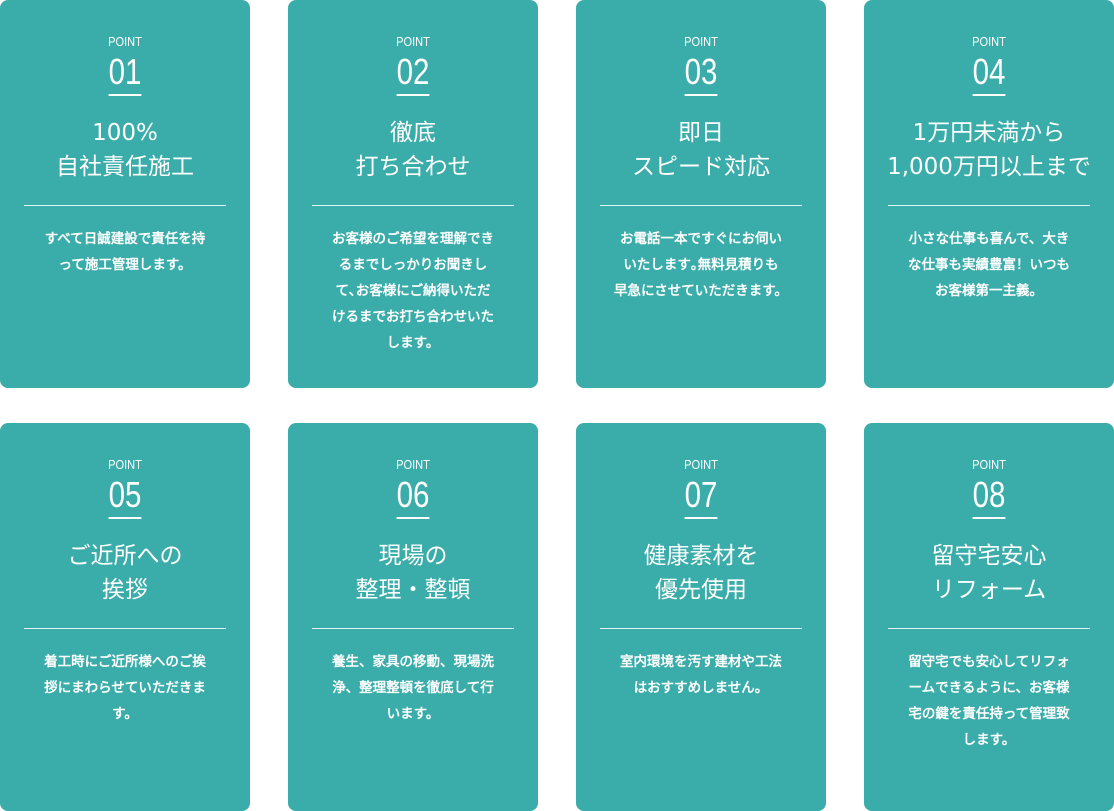 This screenshot has height=811, width=1114. Describe the element at coordinates (989, 150) in the screenshot. I see `point-title: 1万円未満から 1,000万円以上まで` at that location.